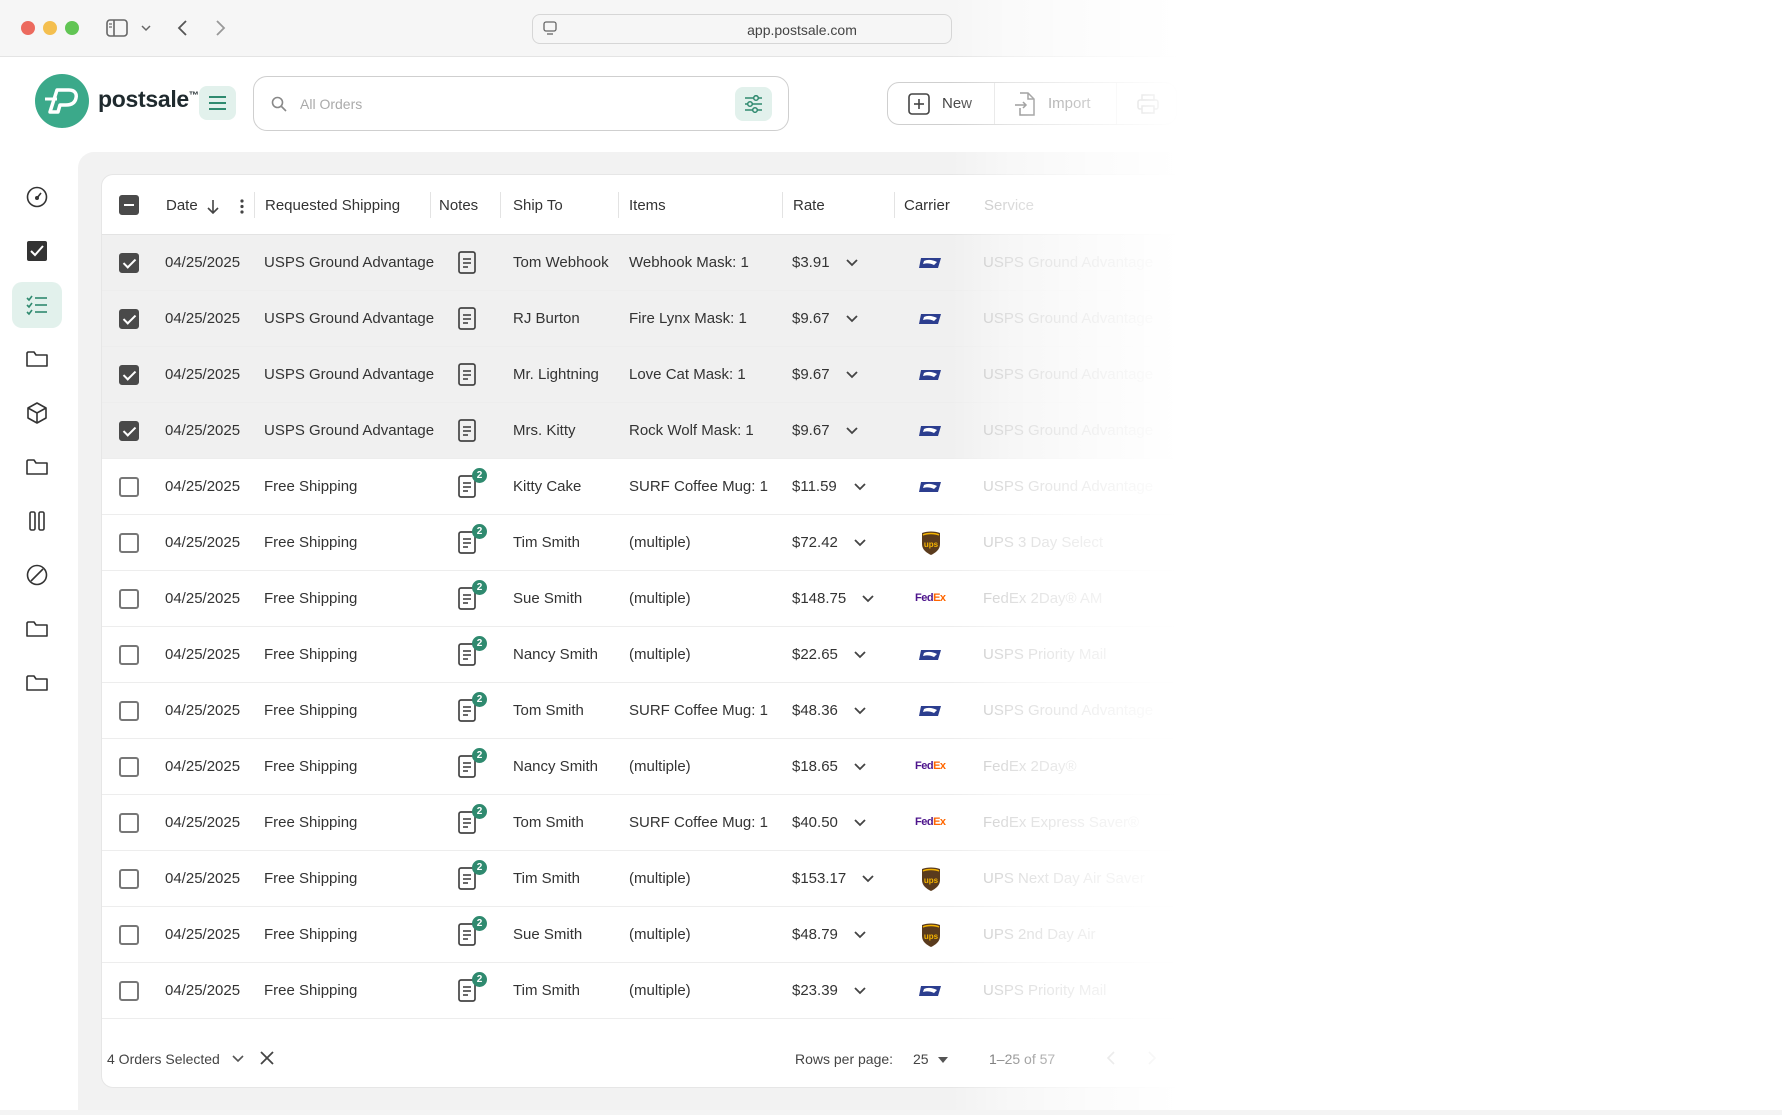 This screenshot has width=1782, height=1115. I want to click on selected-count: 4 Orders Selected, so click(163, 1059).